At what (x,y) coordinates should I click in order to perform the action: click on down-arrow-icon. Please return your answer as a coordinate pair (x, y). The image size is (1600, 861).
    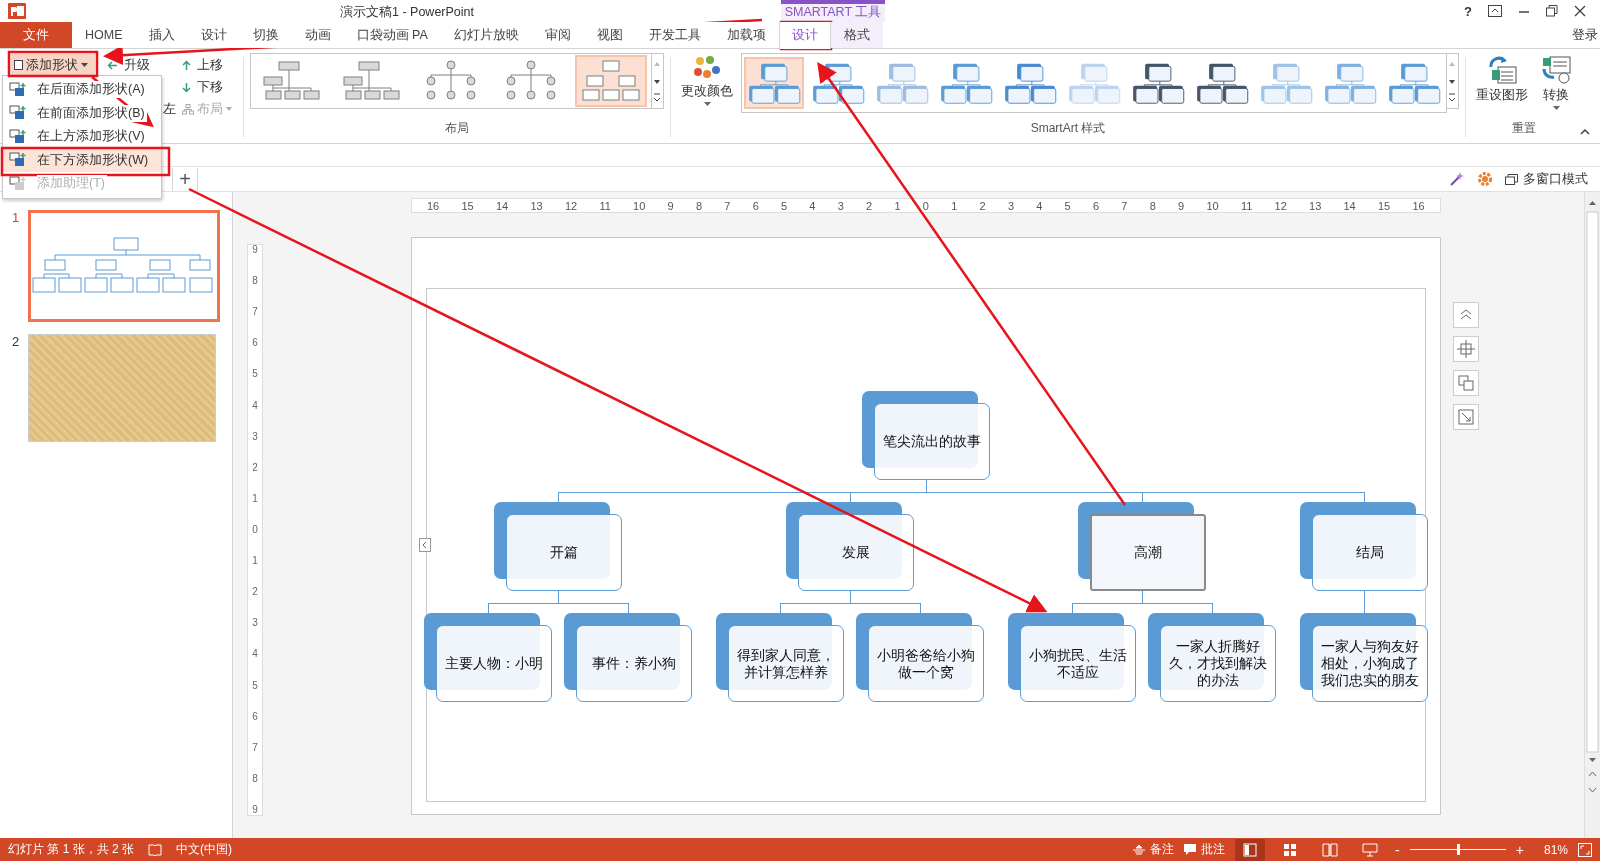
    Looking at the image, I should click on (186, 87).